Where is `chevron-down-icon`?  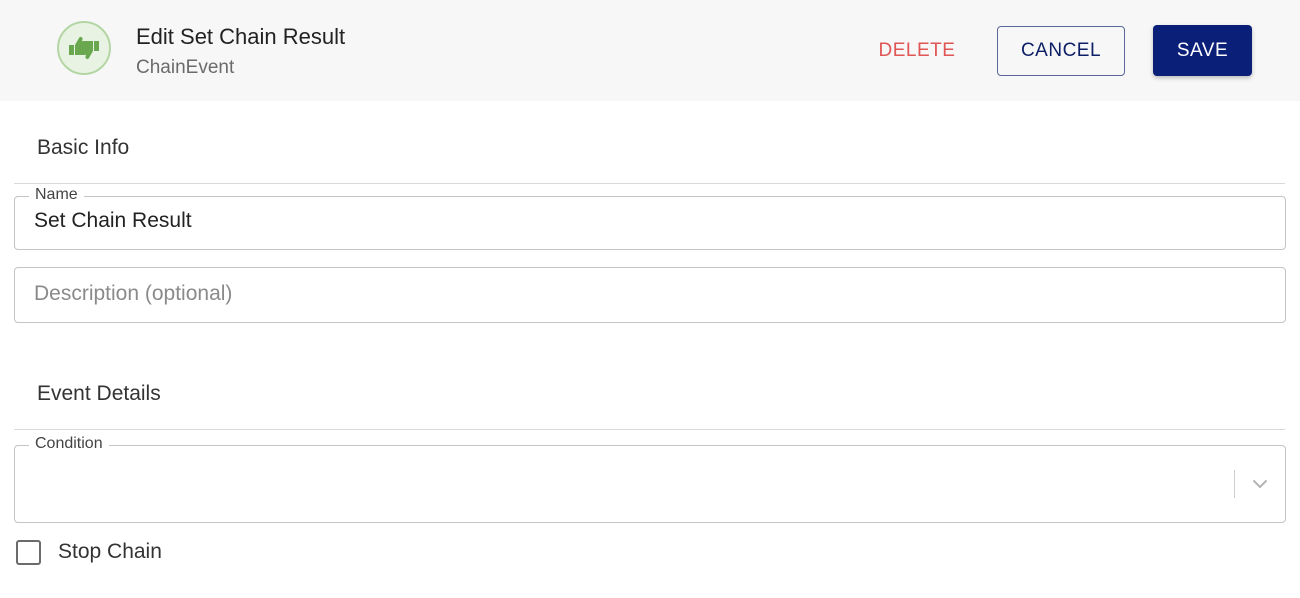 chevron-down-icon is located at coordinates (1260, 484).